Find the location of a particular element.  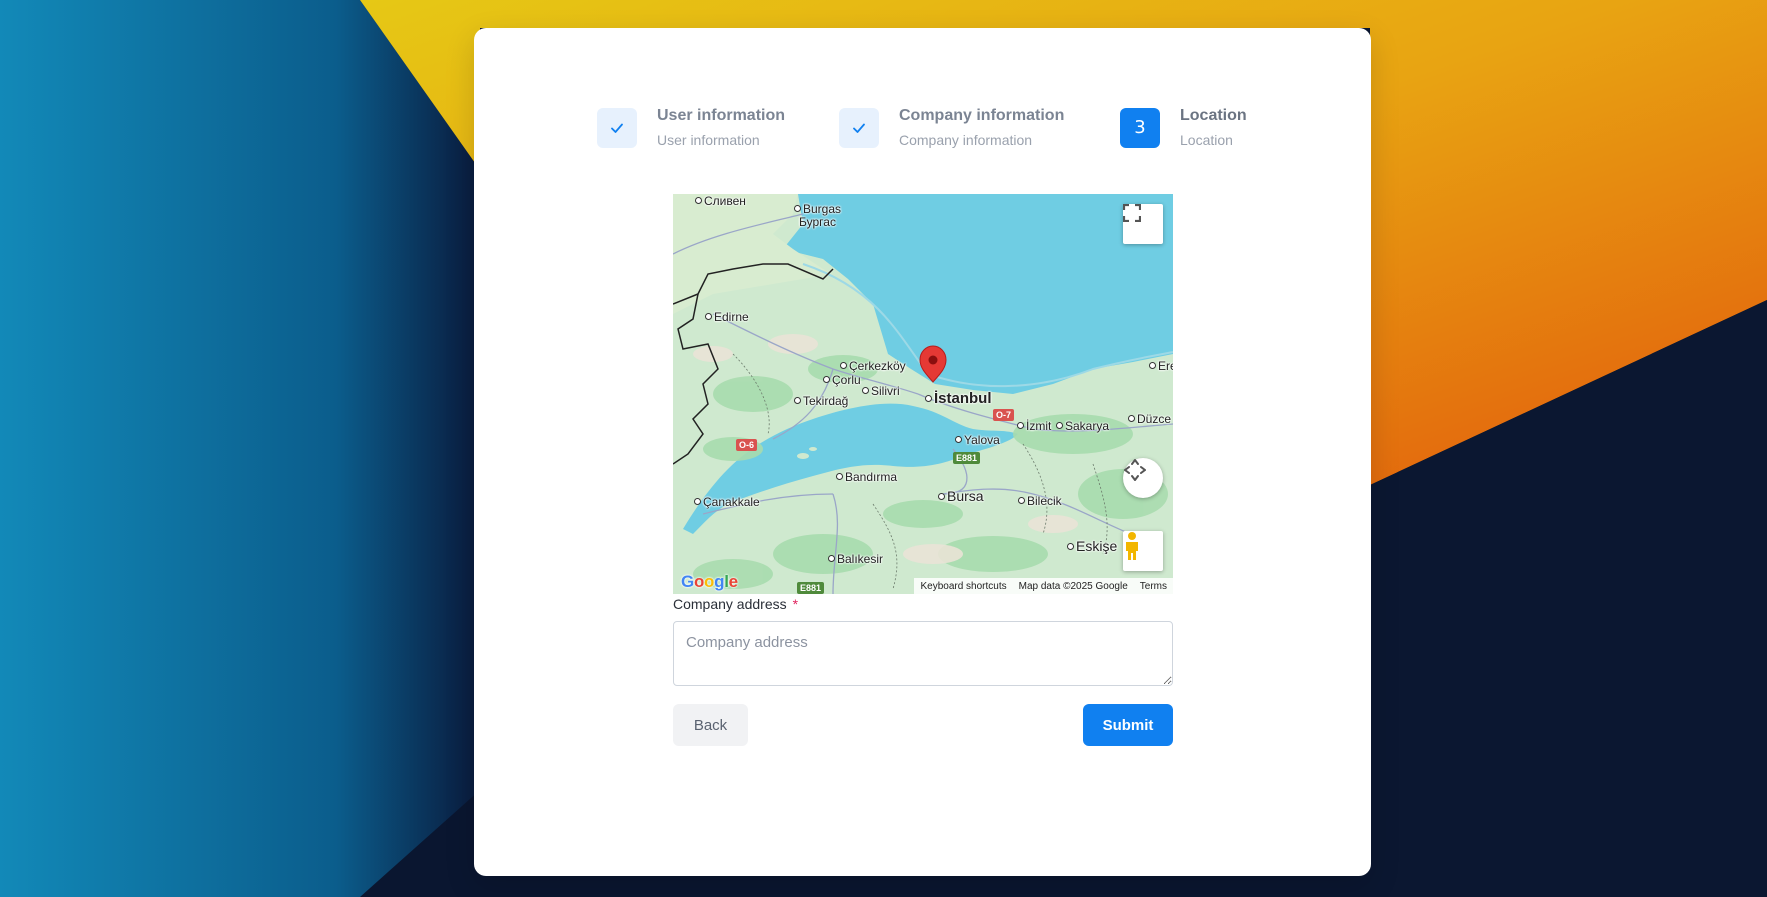

map-label: İstanbul is located at coordinates (958, 398).